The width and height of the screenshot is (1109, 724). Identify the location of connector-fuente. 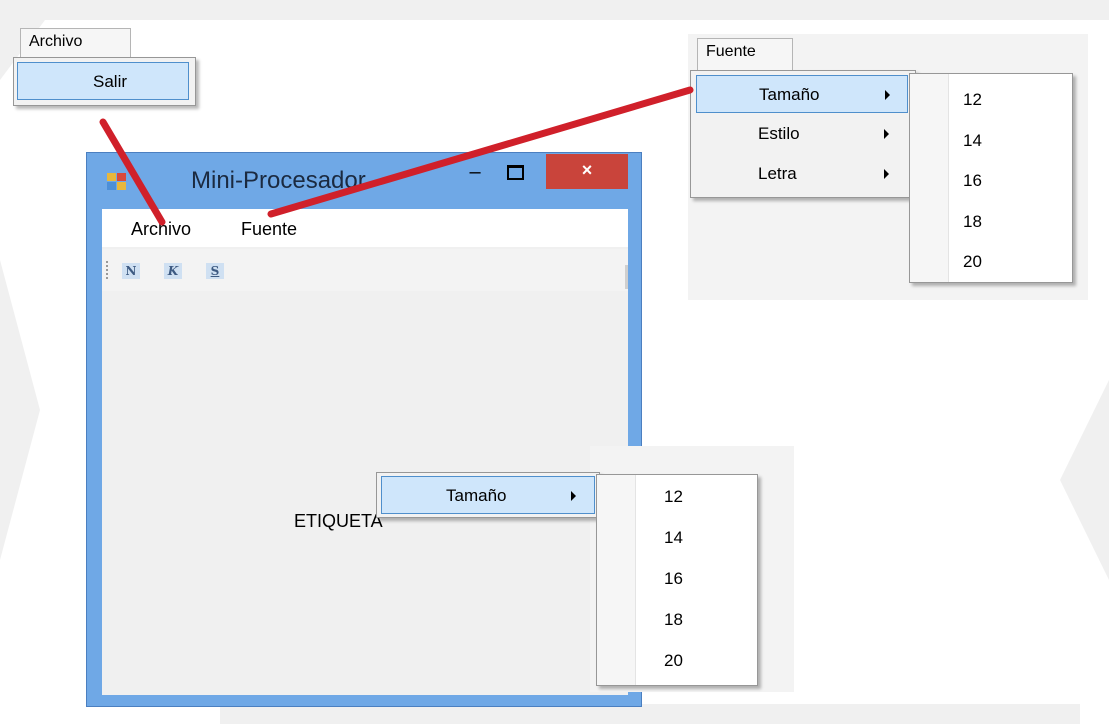
(480, 152).